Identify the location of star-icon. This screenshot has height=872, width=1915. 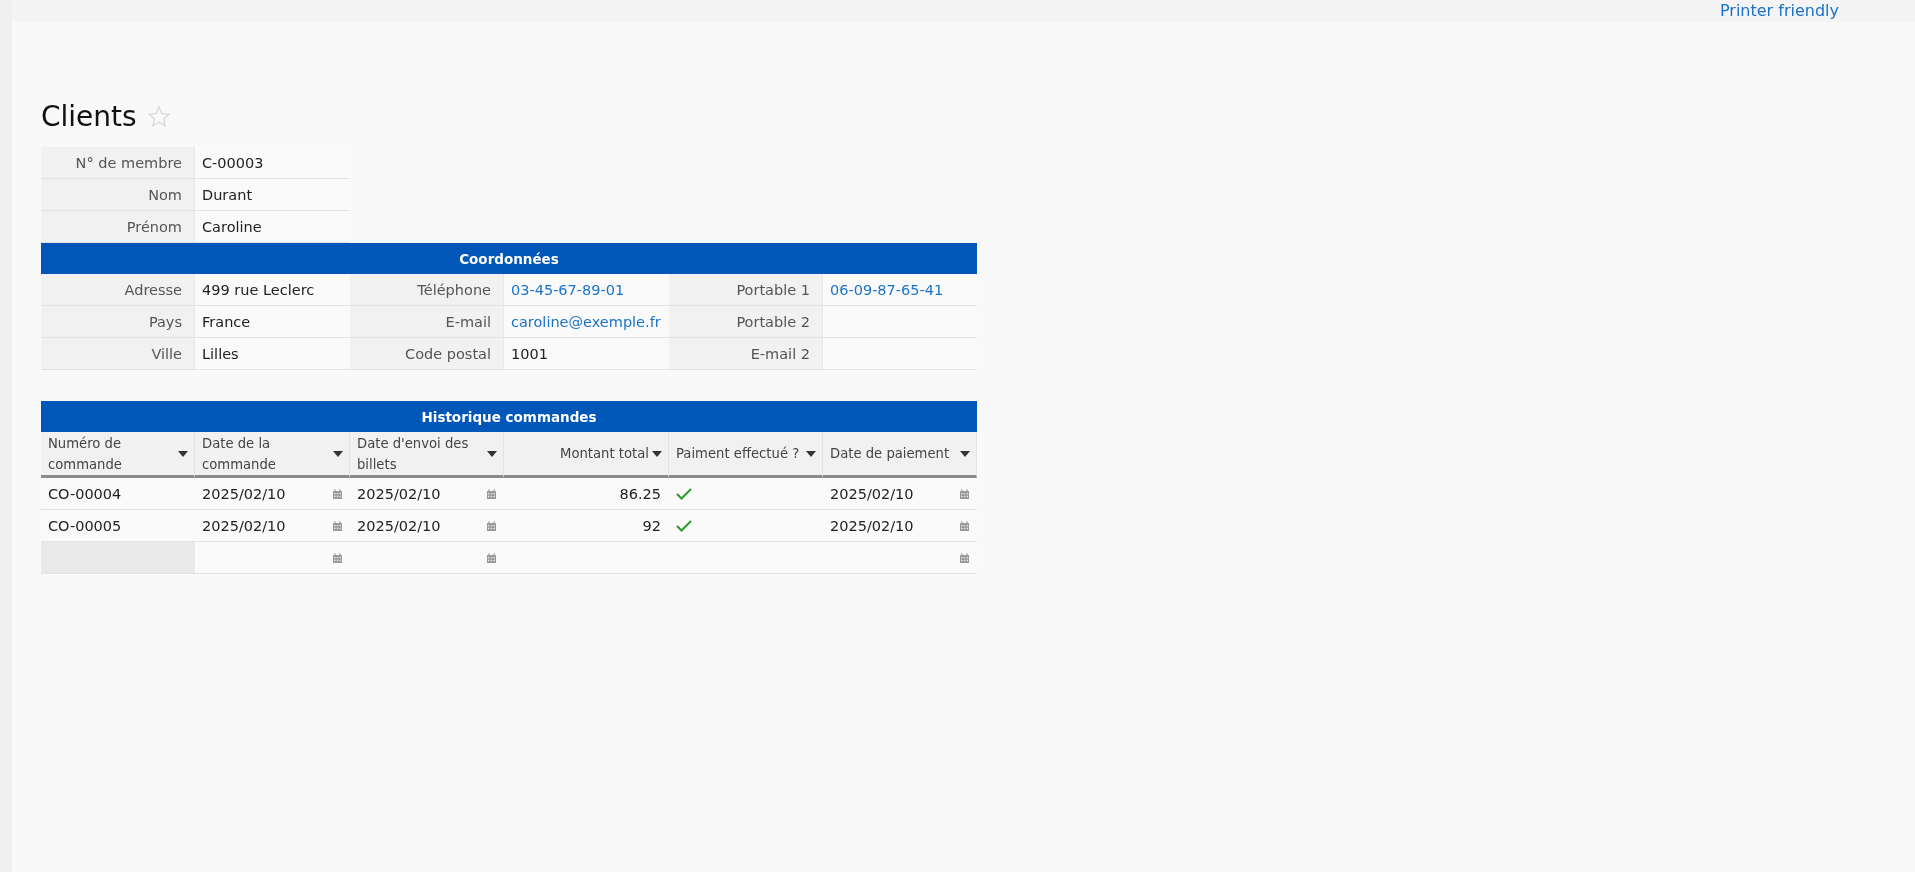
(158, 116).